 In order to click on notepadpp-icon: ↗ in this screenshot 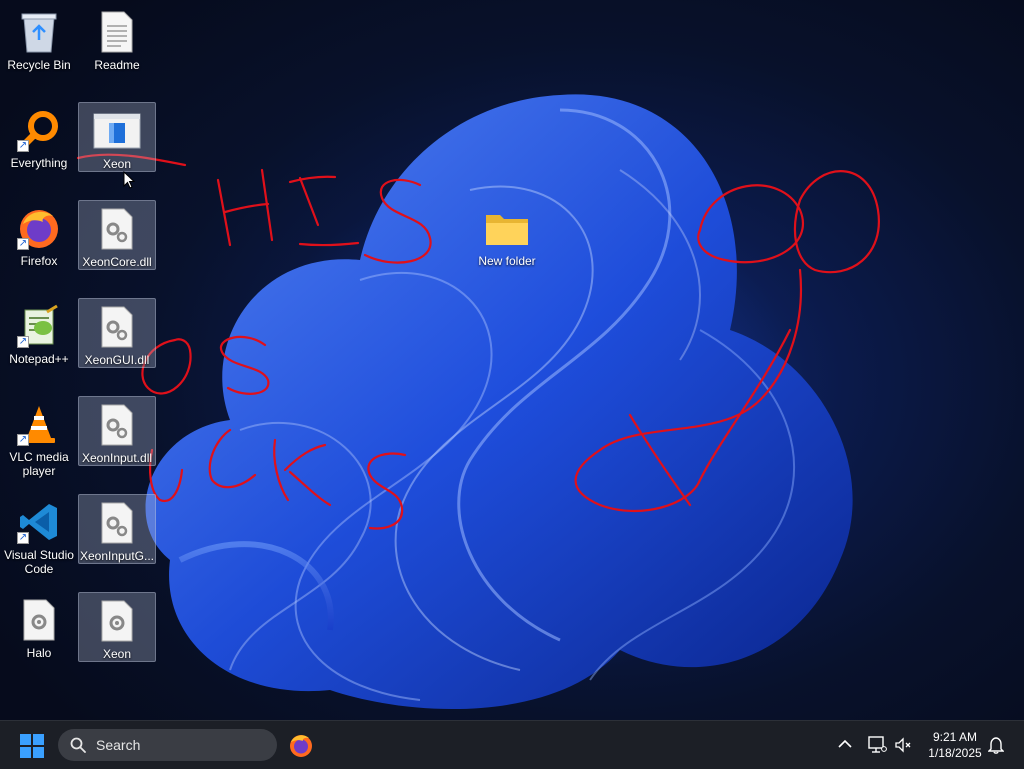, I will do `click(39, 326)`.